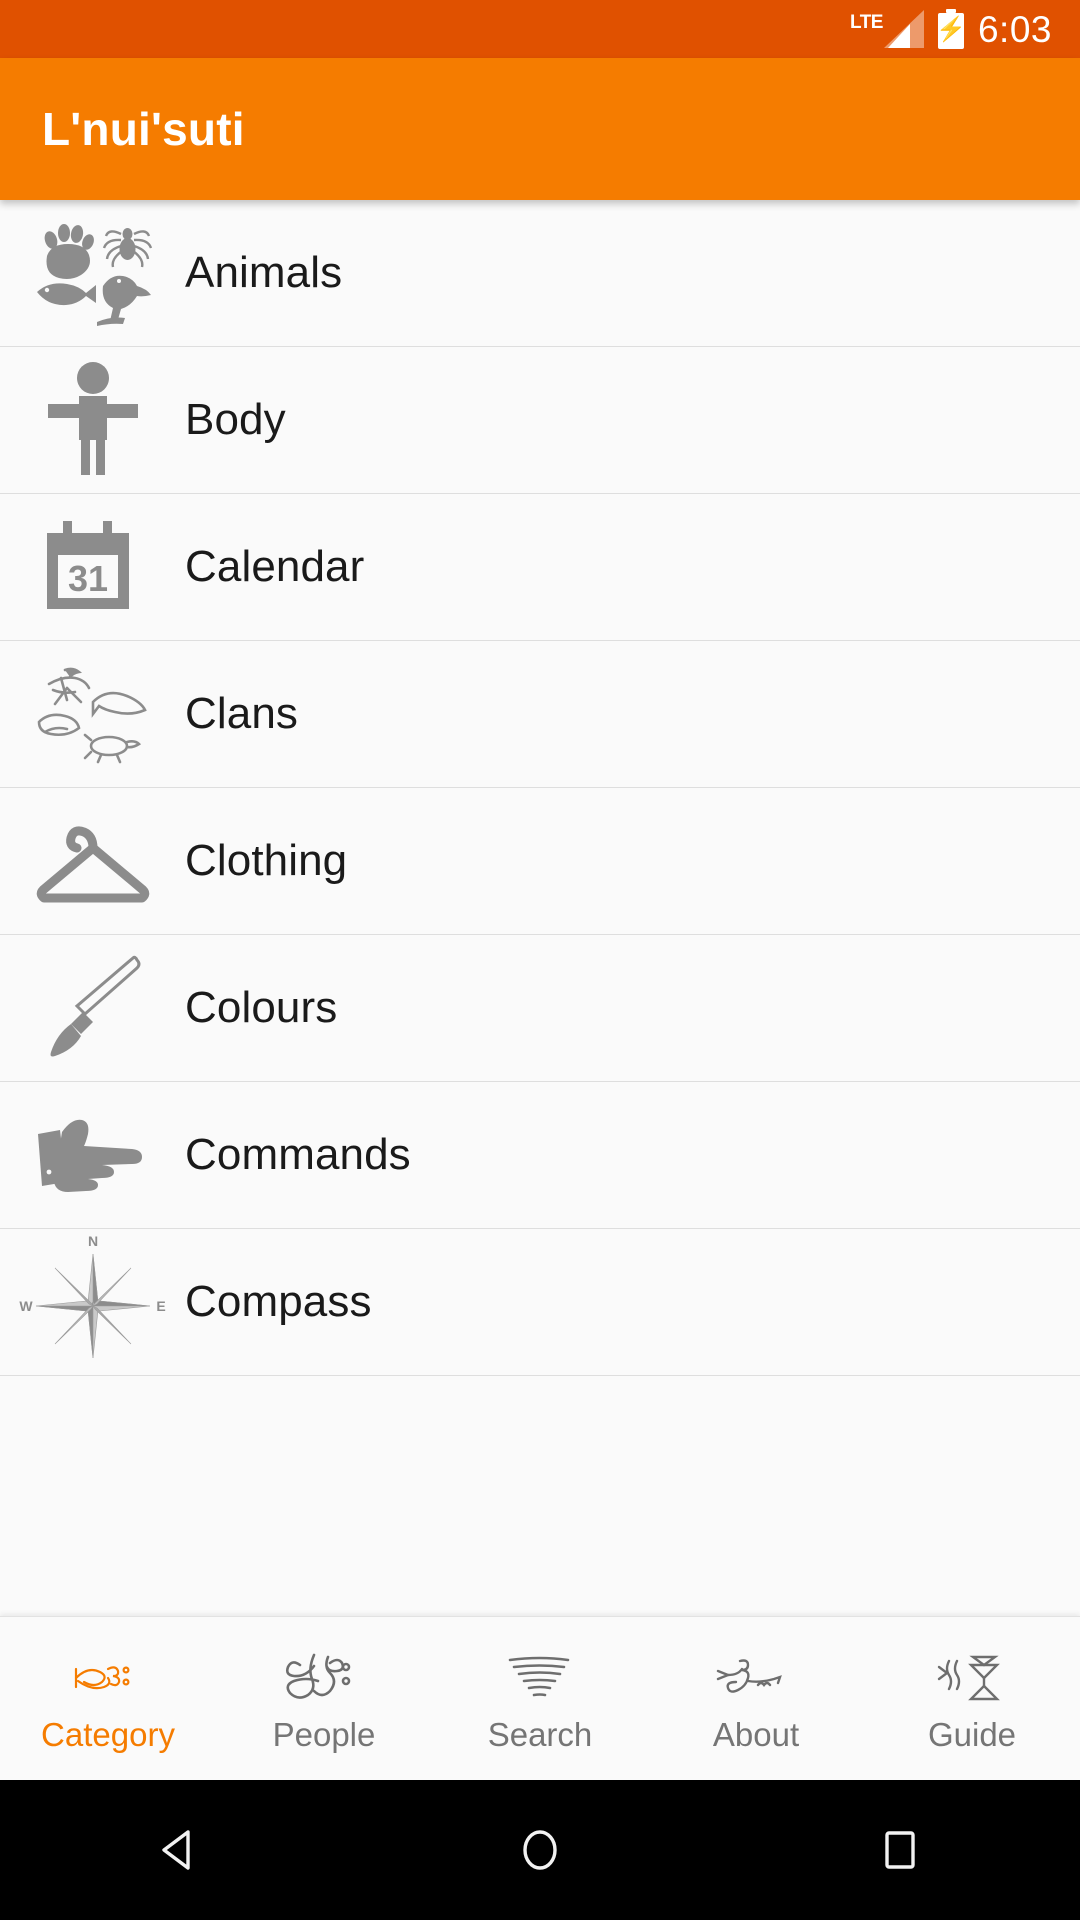  I want to click on list-item-label: Clothing, so click(266, 860).